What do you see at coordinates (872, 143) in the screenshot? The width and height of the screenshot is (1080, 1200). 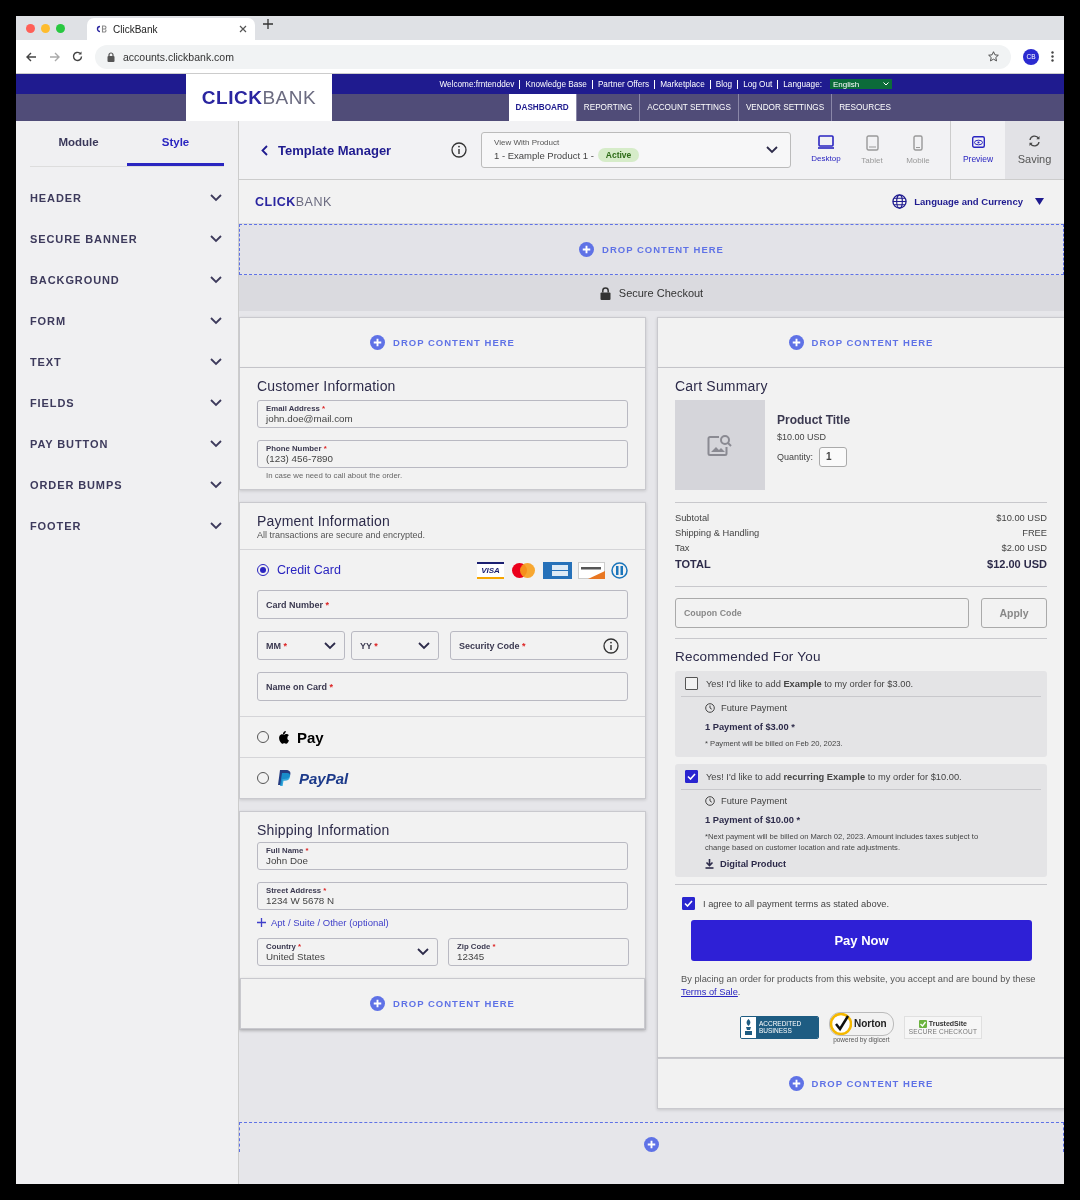 I see `tablet-icon` at bounding box center [872, 143].